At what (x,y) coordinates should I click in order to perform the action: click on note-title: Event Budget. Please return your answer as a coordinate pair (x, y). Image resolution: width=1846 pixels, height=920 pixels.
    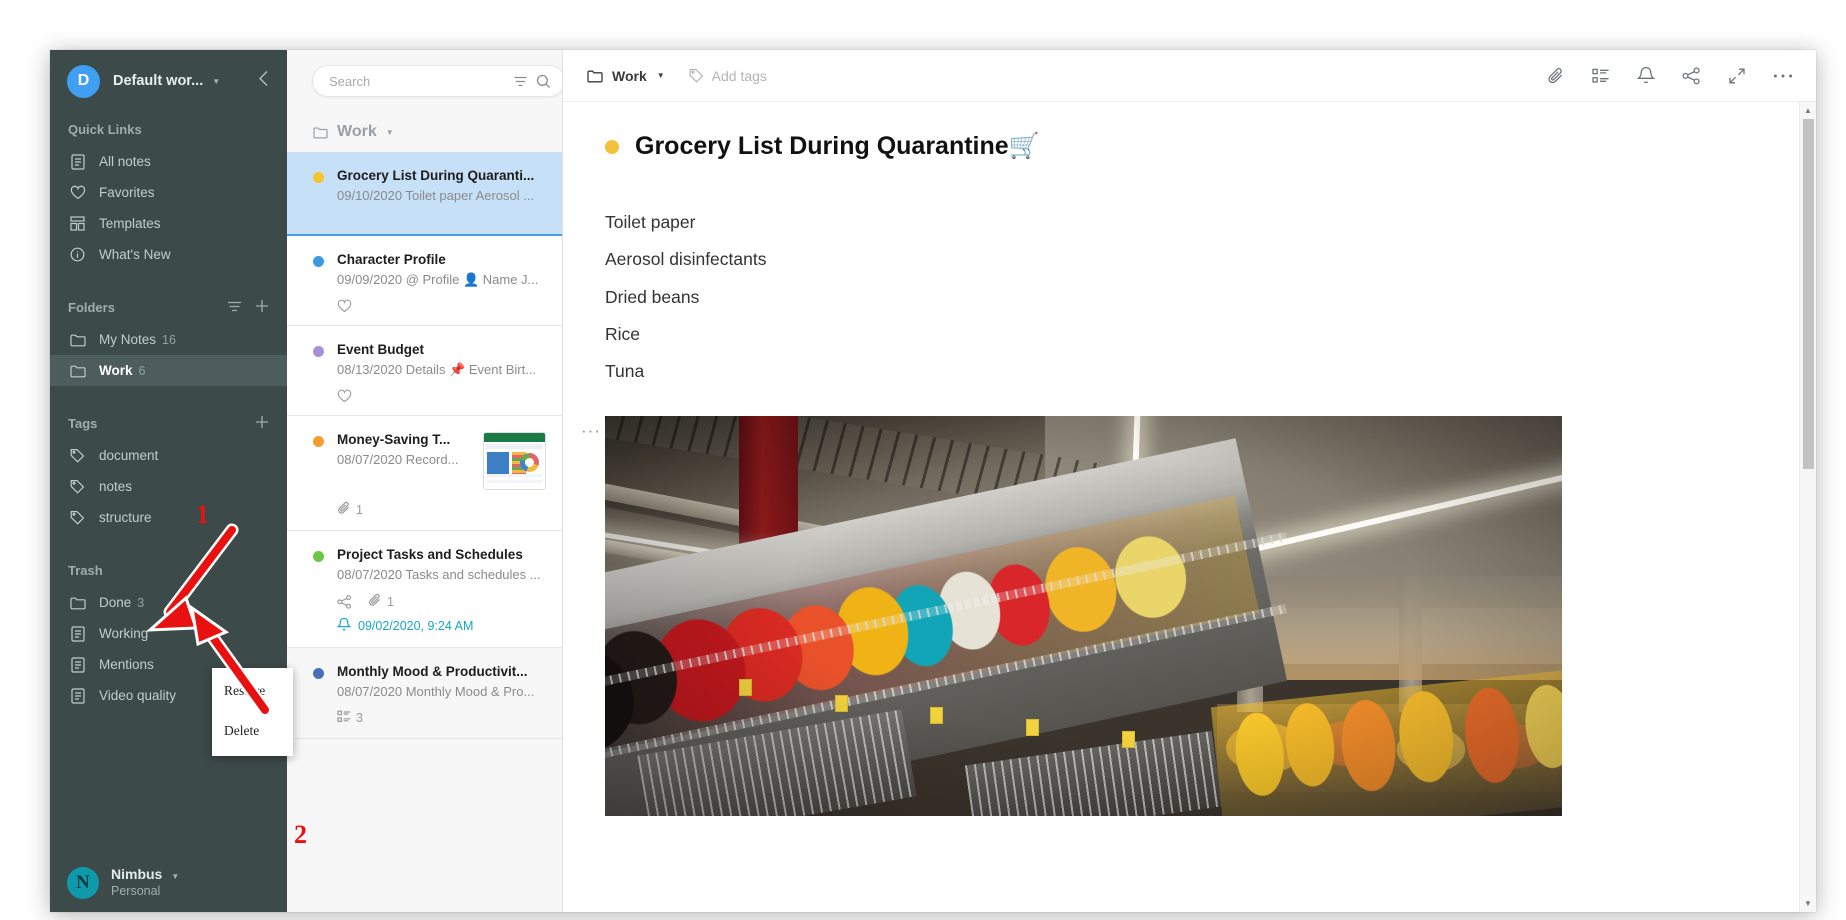
    Looking at the image, I should click on (381, 349).